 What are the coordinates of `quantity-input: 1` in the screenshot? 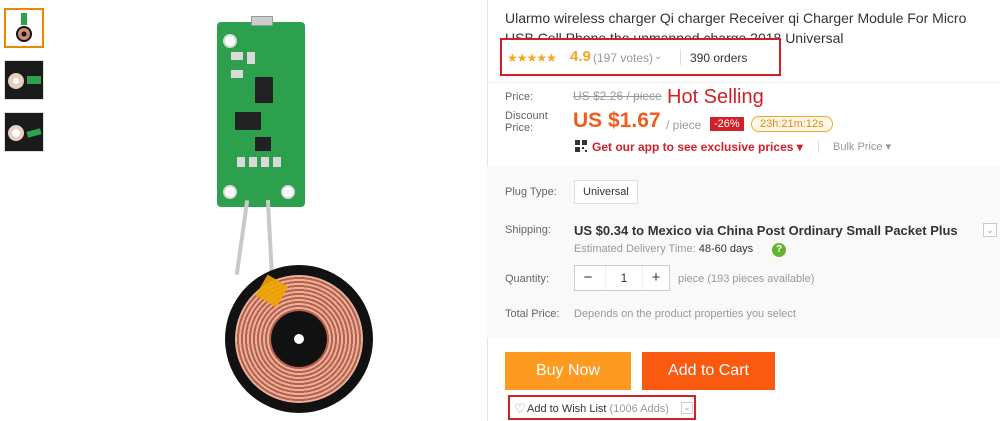 It's located at (624, 278).